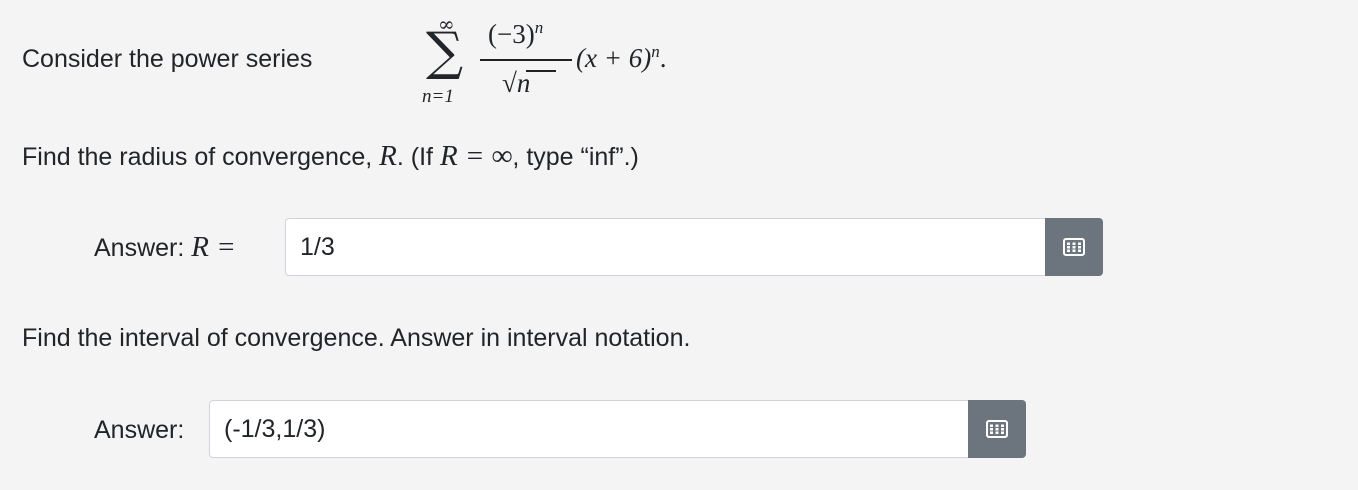 This screenshot has width=1358, height=490. Describe the element at coordinates (511, 34) in the screenshot. I see `numerator-base: (−3)` at that location.